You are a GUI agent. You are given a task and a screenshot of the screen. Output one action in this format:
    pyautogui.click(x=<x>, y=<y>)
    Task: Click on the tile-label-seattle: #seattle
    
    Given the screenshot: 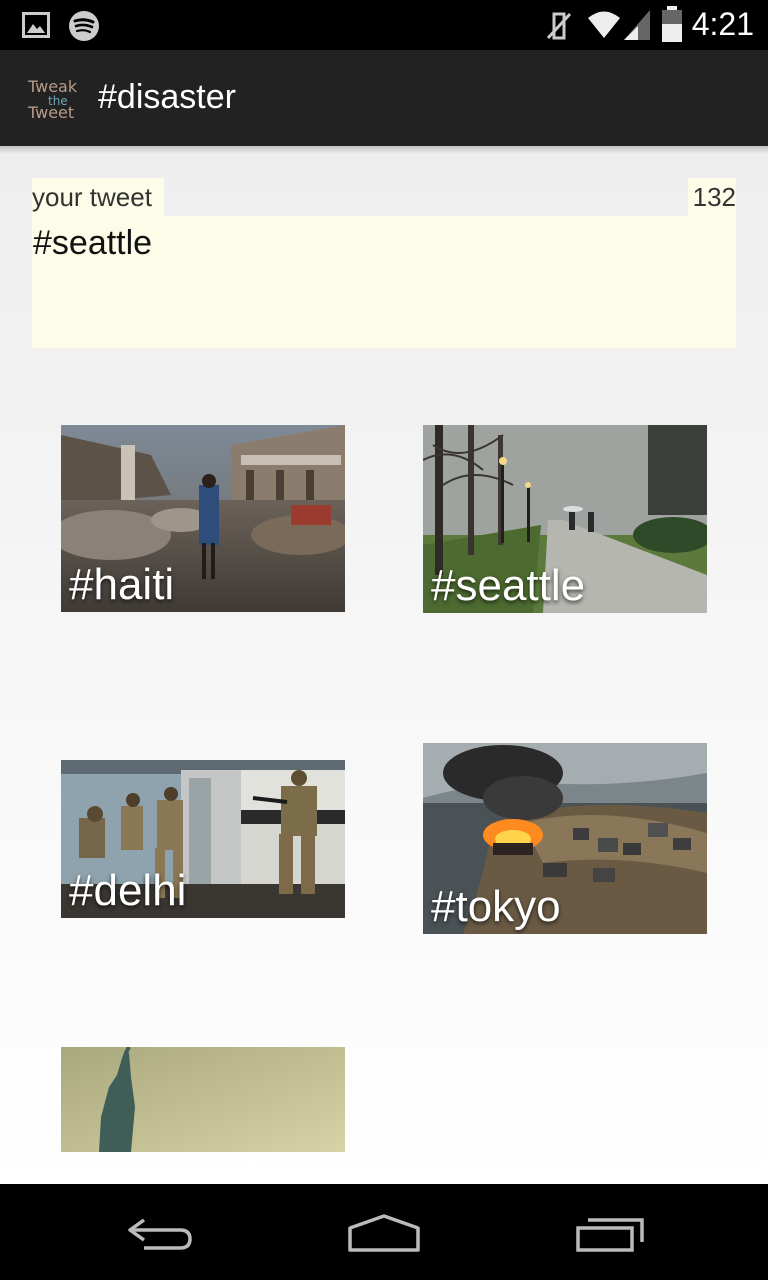 What is the action you would take?
    pyautogui.click(x=508, y=585)
    